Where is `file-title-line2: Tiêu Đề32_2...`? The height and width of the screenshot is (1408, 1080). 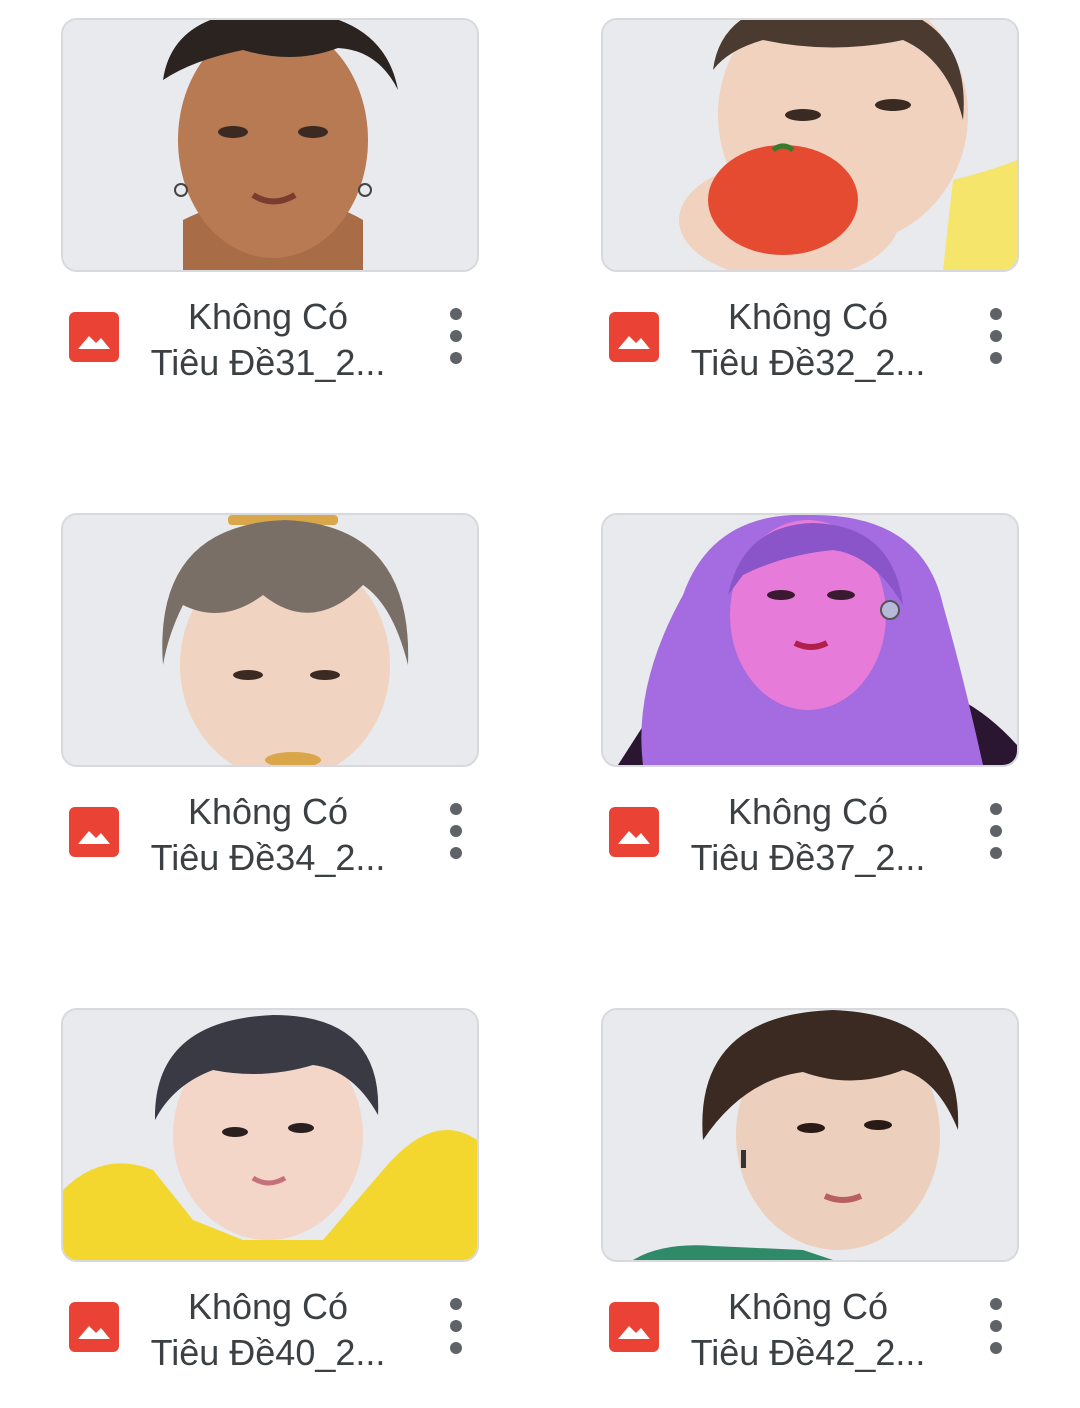
file-title-line2: Tiêu Đề32_2... is located at coordinates (808, 362).